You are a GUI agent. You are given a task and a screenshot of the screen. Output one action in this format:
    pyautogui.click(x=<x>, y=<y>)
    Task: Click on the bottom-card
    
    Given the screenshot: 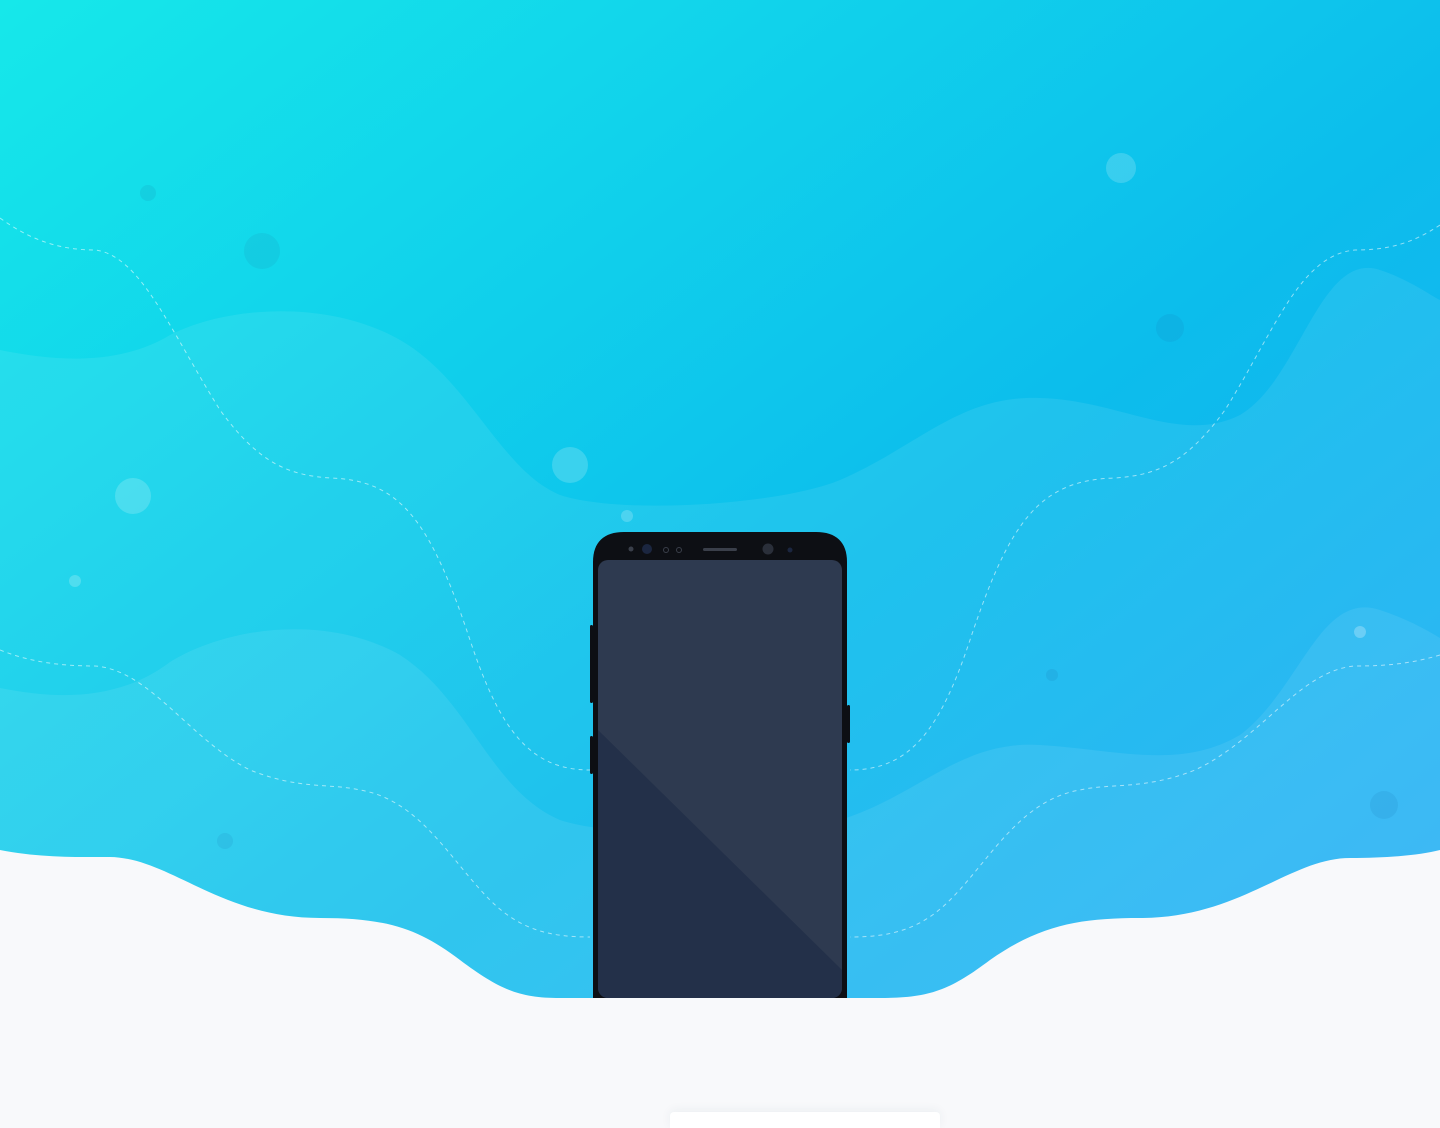 What is the action you would take?
    pyautogui.click(x=805, y=1120)
    